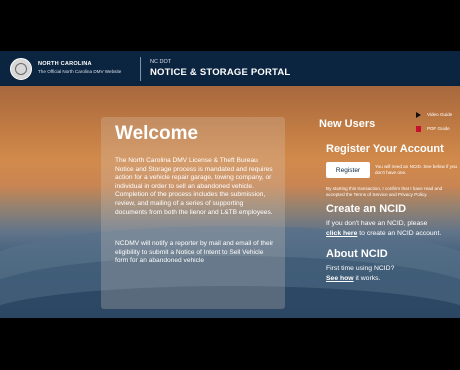 This screenshot has width=460, height=370. I want to click on portal-title: NOTICE & STORAGE PORTAL, so click(220, 72).